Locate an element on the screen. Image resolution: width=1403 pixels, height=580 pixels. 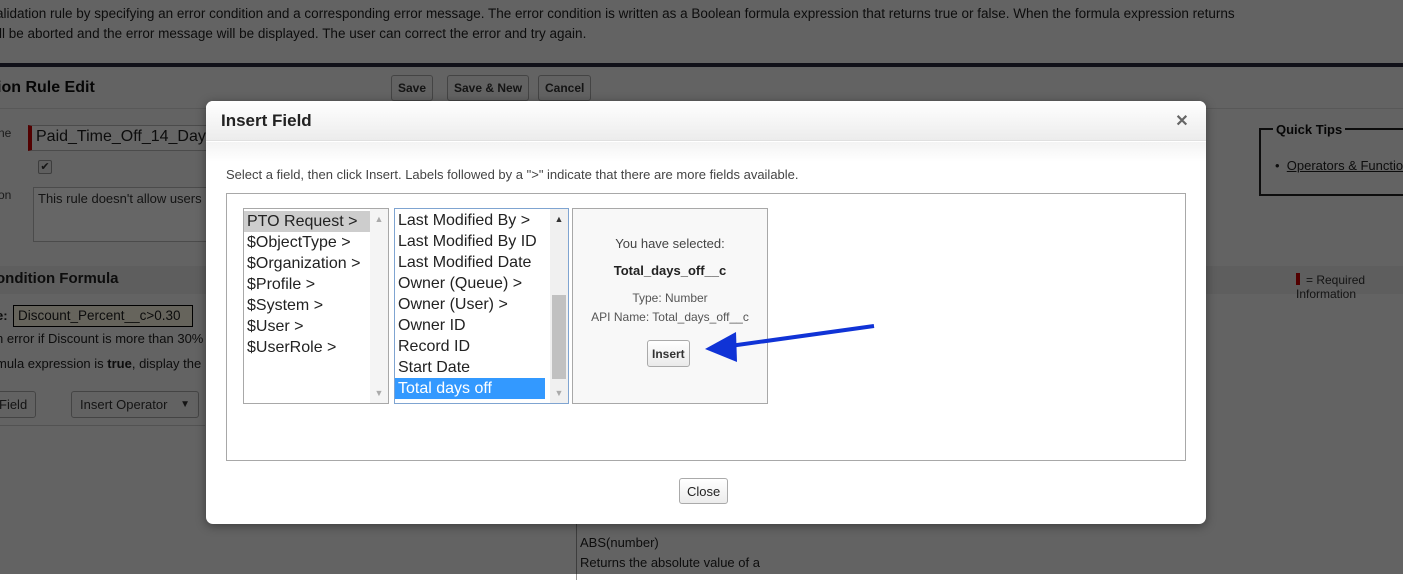
arrow-shaft is located at coordinates (802, 336).